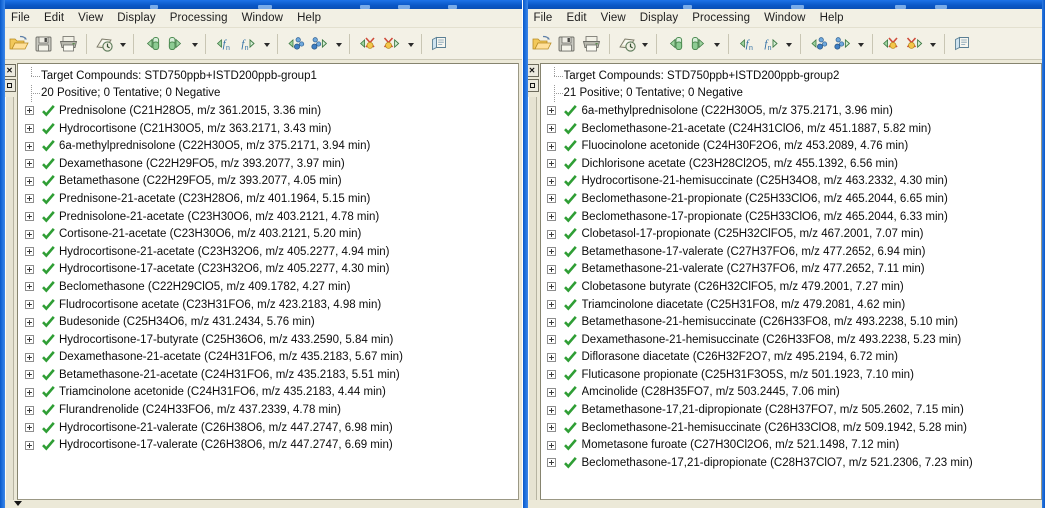 The height and width of the screenshot is (508, 1045). I want to click on toolbar-left: fnfn, so click(261, 44).